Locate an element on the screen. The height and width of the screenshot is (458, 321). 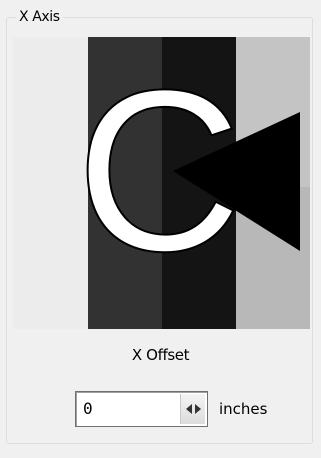
units-label: inches is located at coordinates (243, 409).